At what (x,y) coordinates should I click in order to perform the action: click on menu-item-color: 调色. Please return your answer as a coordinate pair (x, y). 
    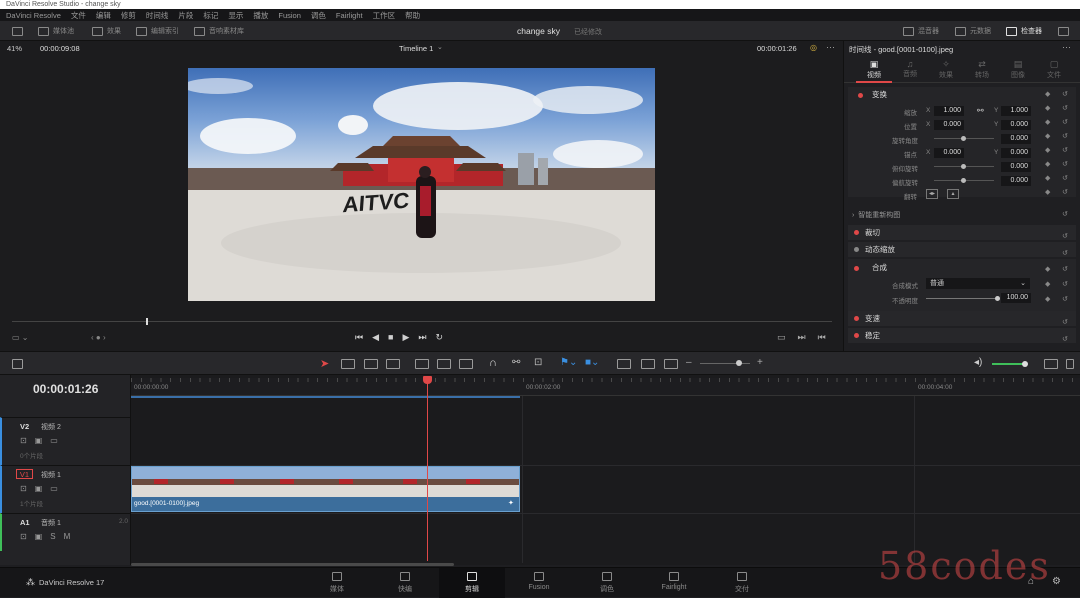
    Looking at the image, I should click on (318, 15).